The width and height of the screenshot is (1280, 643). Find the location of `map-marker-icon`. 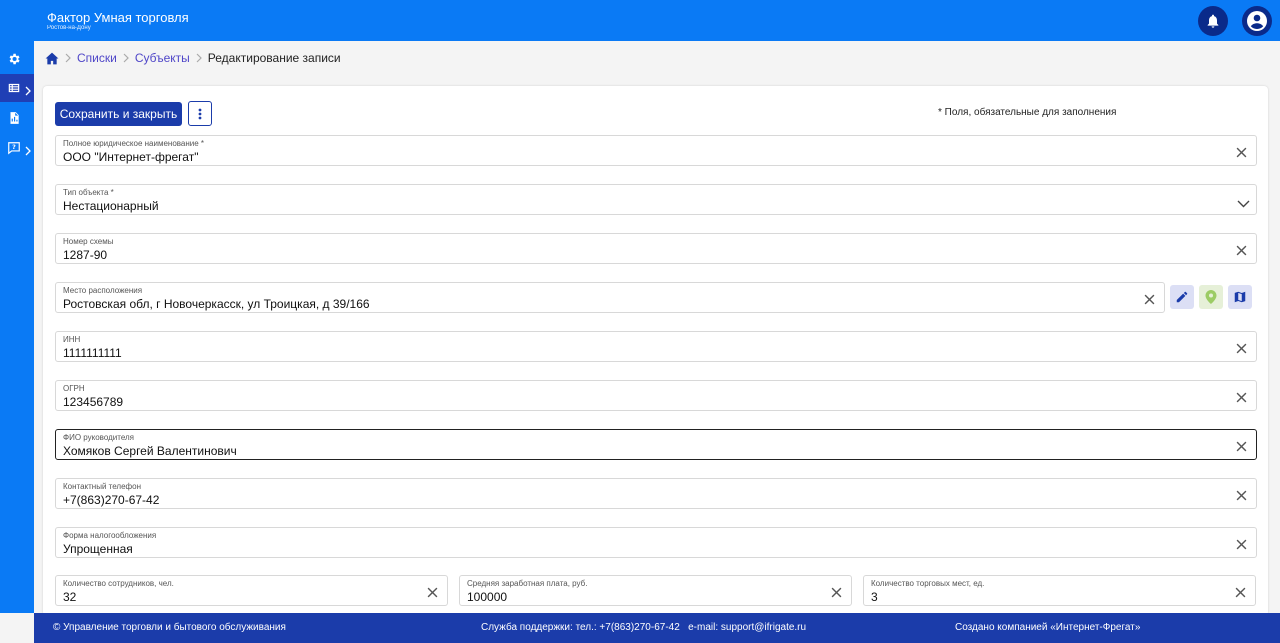

map-marker-icon is located at coordinates (1211, 297).